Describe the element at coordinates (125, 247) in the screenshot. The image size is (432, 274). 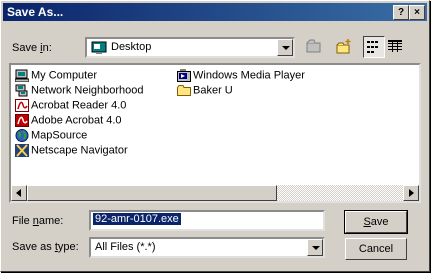
I see `save-as-type-value: All Files (*.*)` at that location.